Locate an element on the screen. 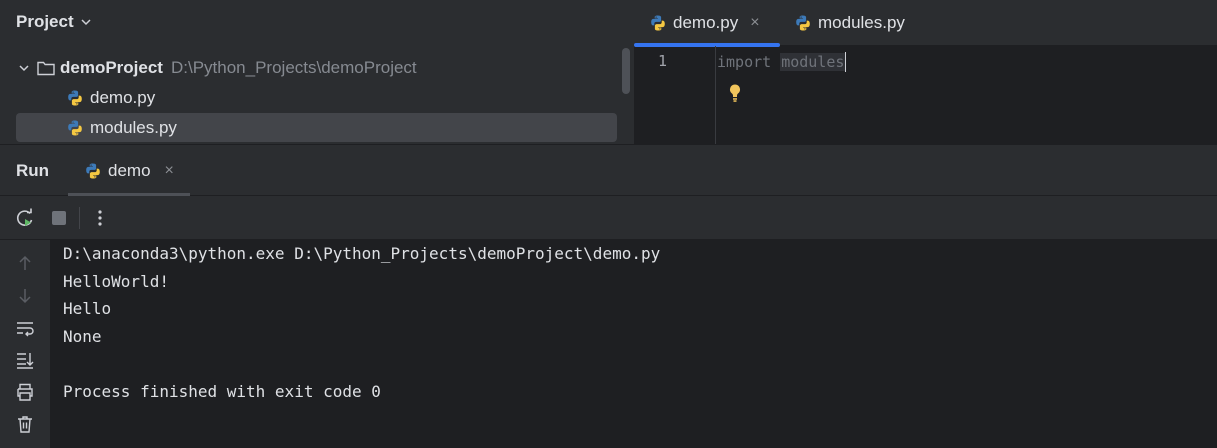 This screenshot has width=1217, height=448. arrow-up-icon is located at coordinates (25, 263).